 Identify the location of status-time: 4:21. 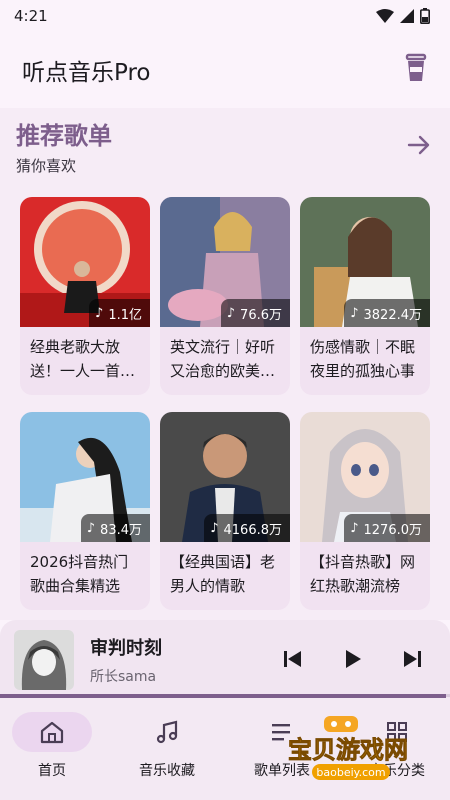
(31, 16).